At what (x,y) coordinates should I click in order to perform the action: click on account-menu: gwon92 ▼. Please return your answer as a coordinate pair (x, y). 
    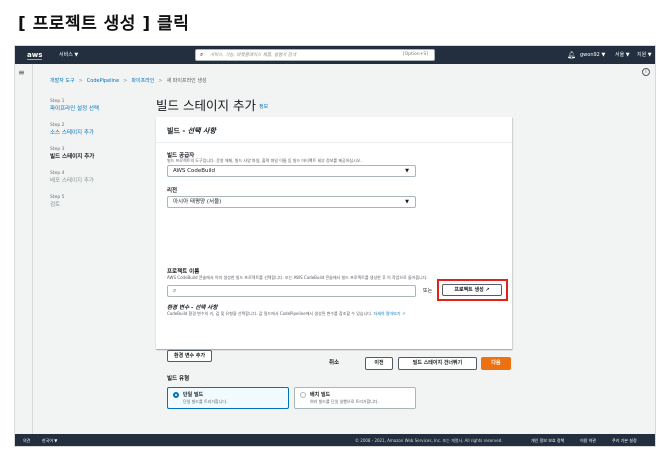
    Looking at the image, I should click on (592, 55).